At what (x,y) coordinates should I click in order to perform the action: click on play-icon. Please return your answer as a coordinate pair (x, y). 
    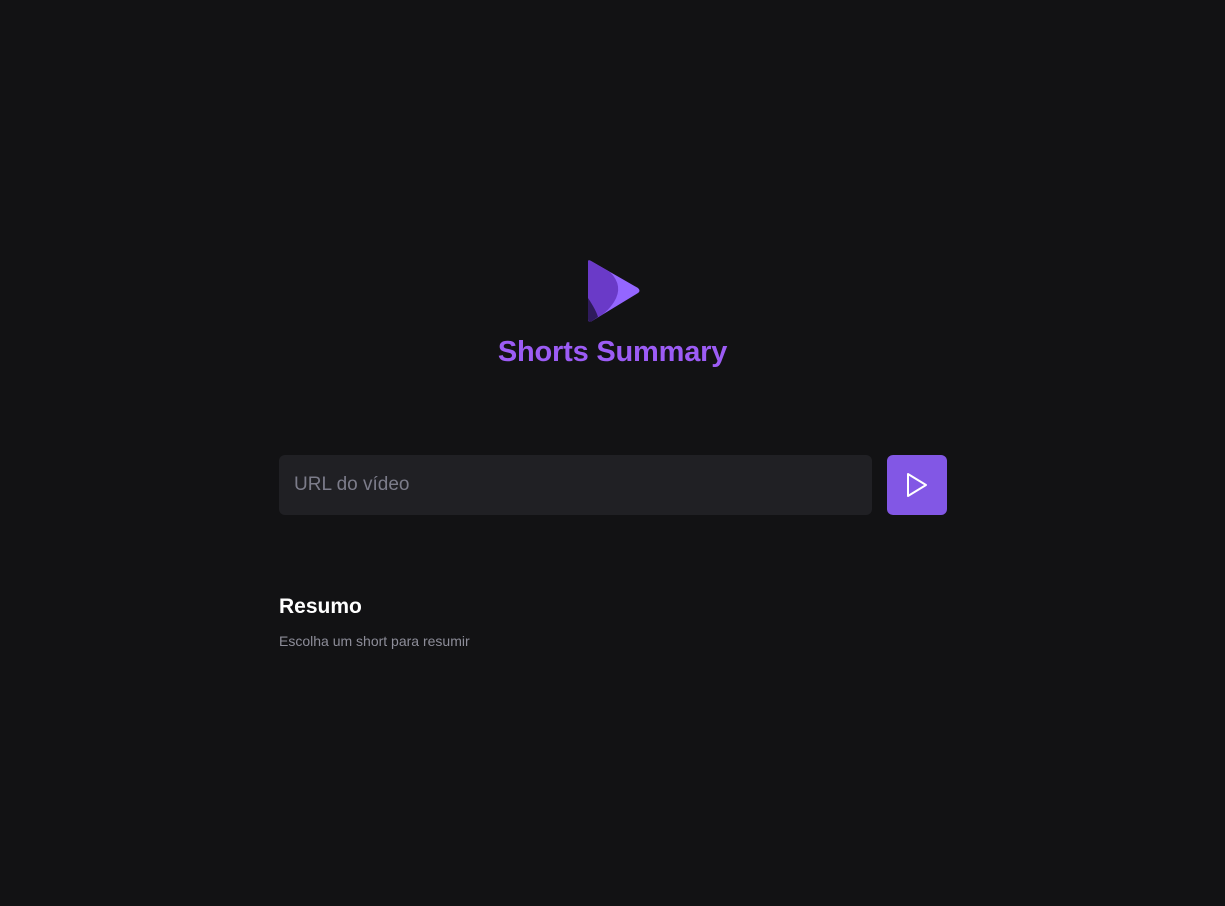
    Looking at the image, I should click on (917, 485).